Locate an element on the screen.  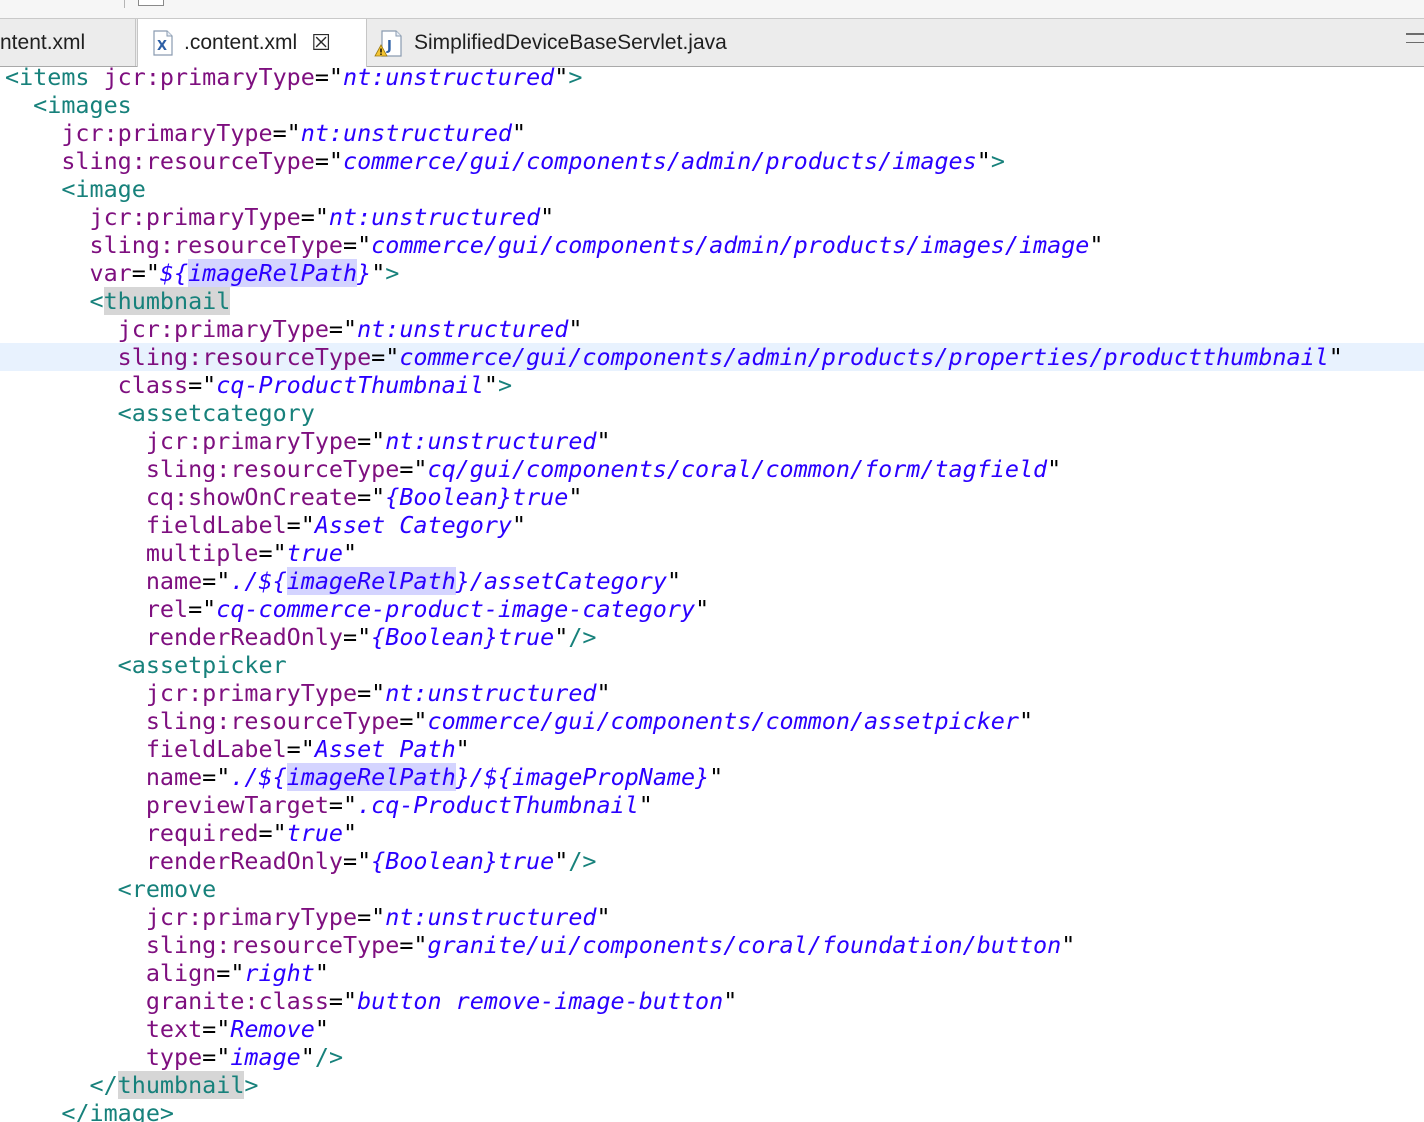
minimize-icon is located at coordinates (1415, 38).